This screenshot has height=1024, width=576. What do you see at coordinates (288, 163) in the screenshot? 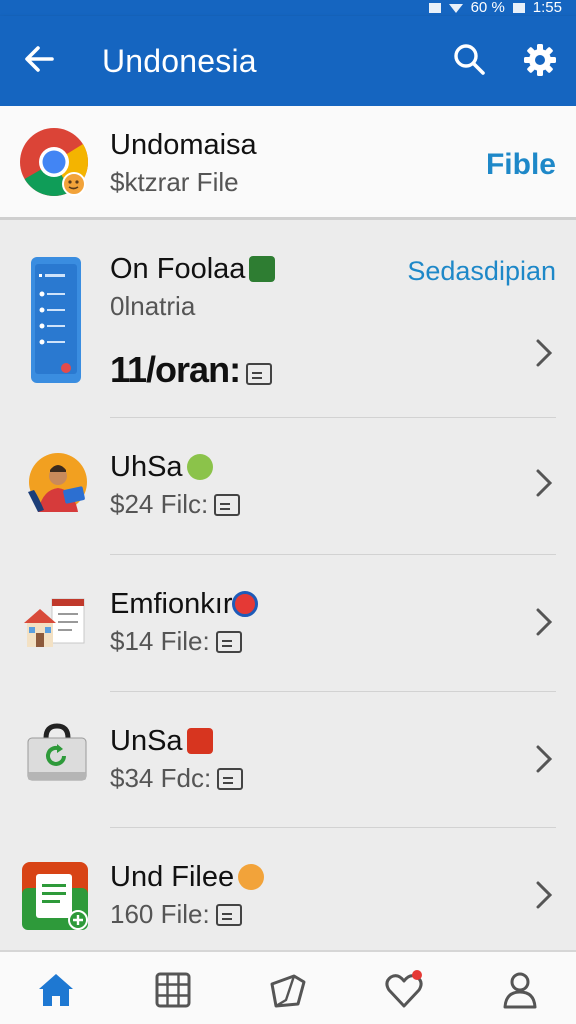
I see `app-header-card: Undomaisa $ktzrar File Fible` at bounding box center [288, 163].